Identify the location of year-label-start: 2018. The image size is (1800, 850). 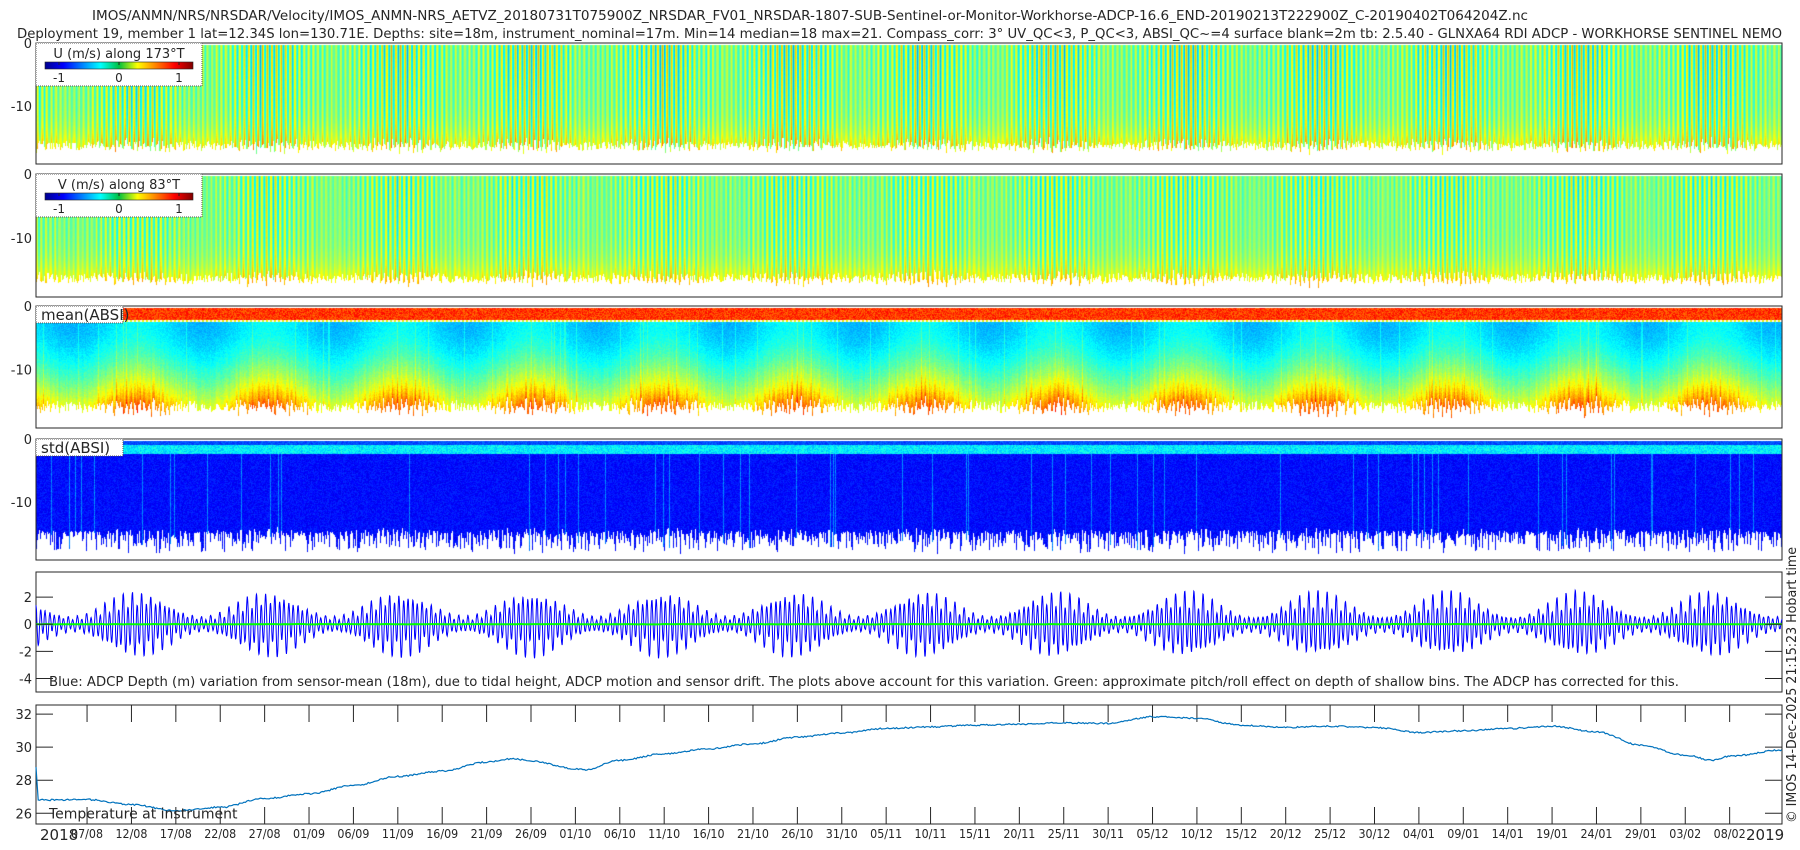
(59, 835).